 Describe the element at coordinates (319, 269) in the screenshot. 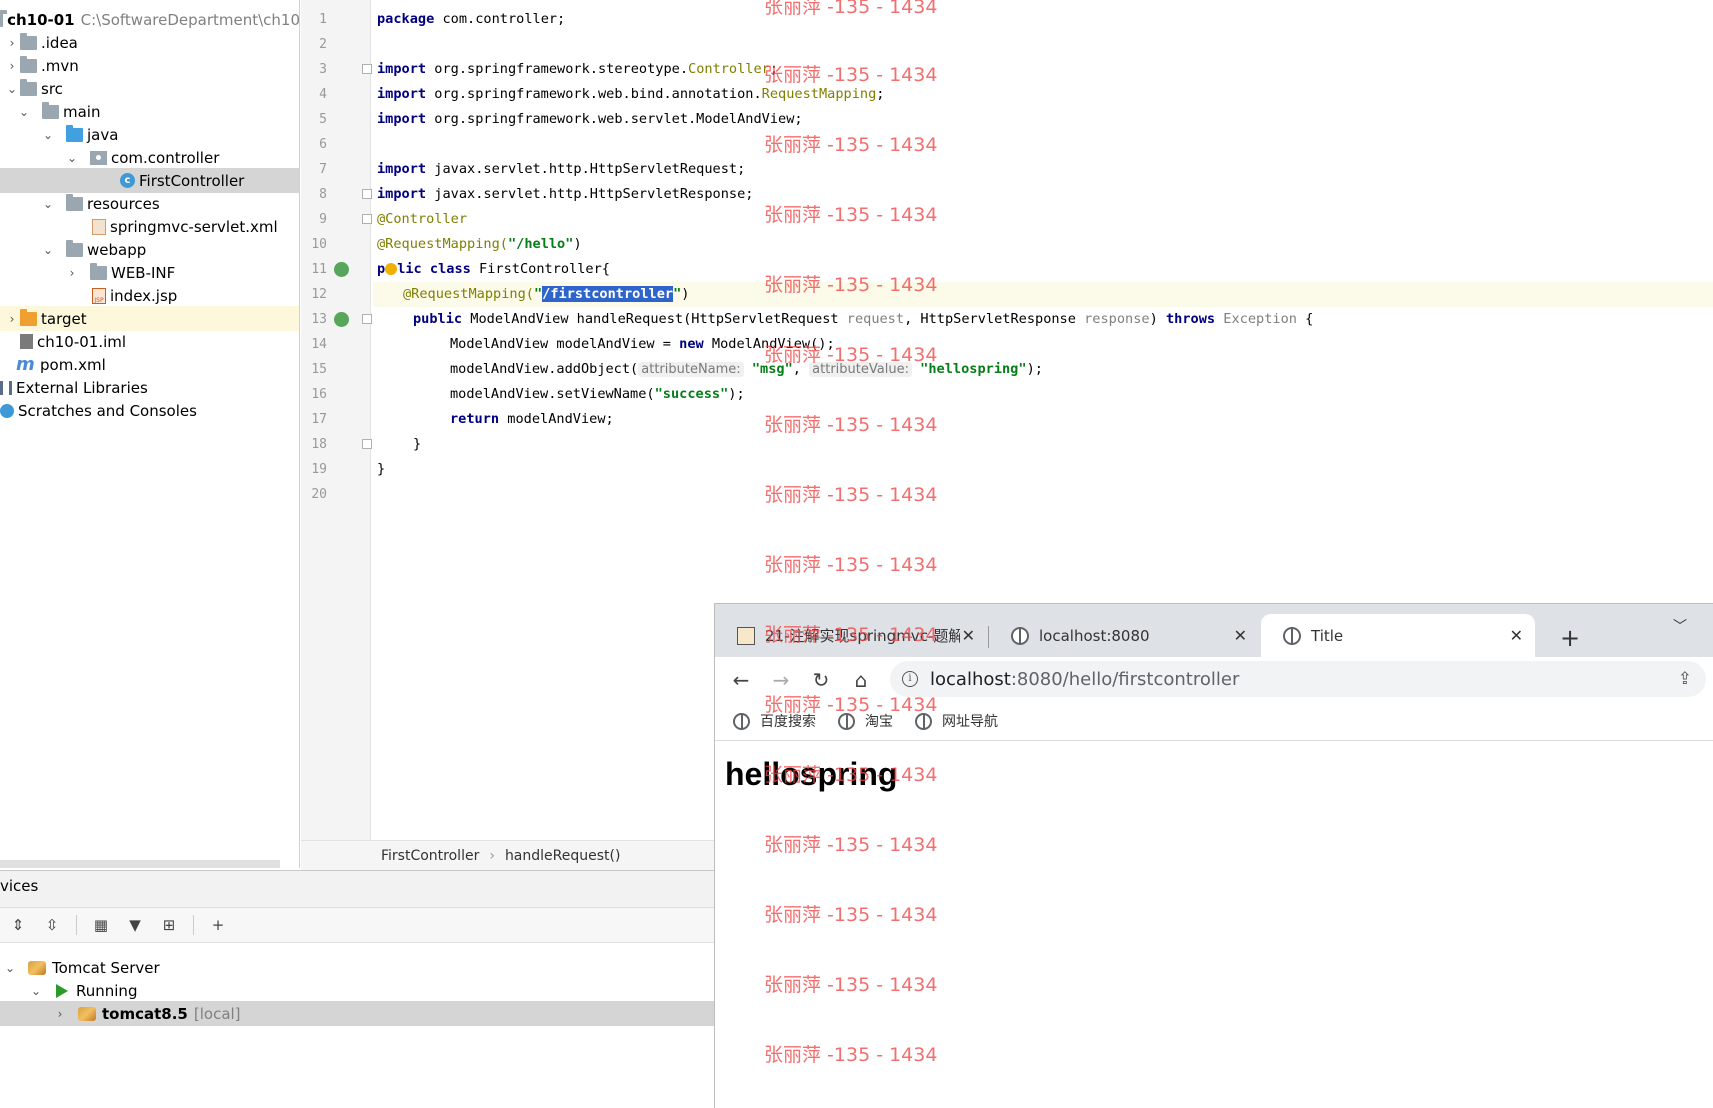

I see `line-number: 11` at that location.